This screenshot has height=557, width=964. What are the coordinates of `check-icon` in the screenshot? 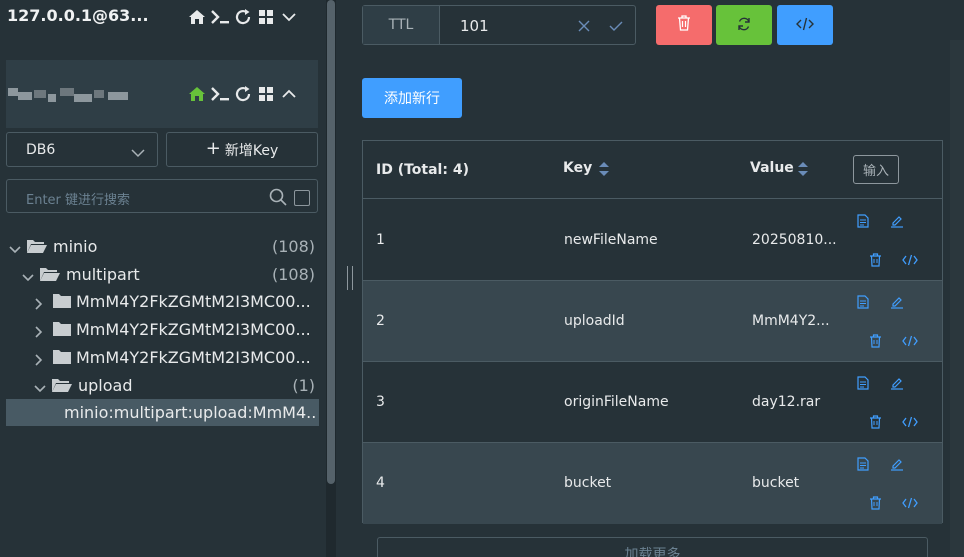 It's located at (616, 27).